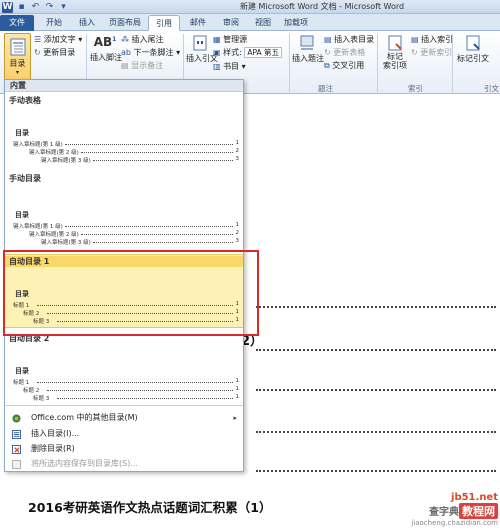 This screenshot has height=531, width=500. What do you see at coordinates (198, 23) in the screenshot?
I see `tab-mailings: 邮件` at bounding box center [198, 23].